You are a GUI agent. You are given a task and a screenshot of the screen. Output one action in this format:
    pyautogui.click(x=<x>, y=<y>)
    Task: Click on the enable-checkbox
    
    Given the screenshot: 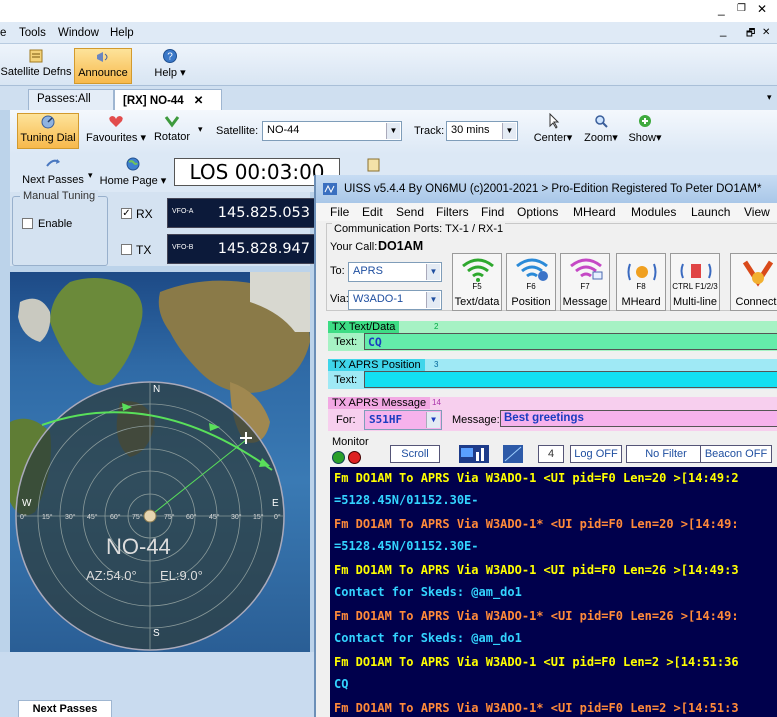 What is the action you would take?
    pyautogui.click(x=27, y=223)
    